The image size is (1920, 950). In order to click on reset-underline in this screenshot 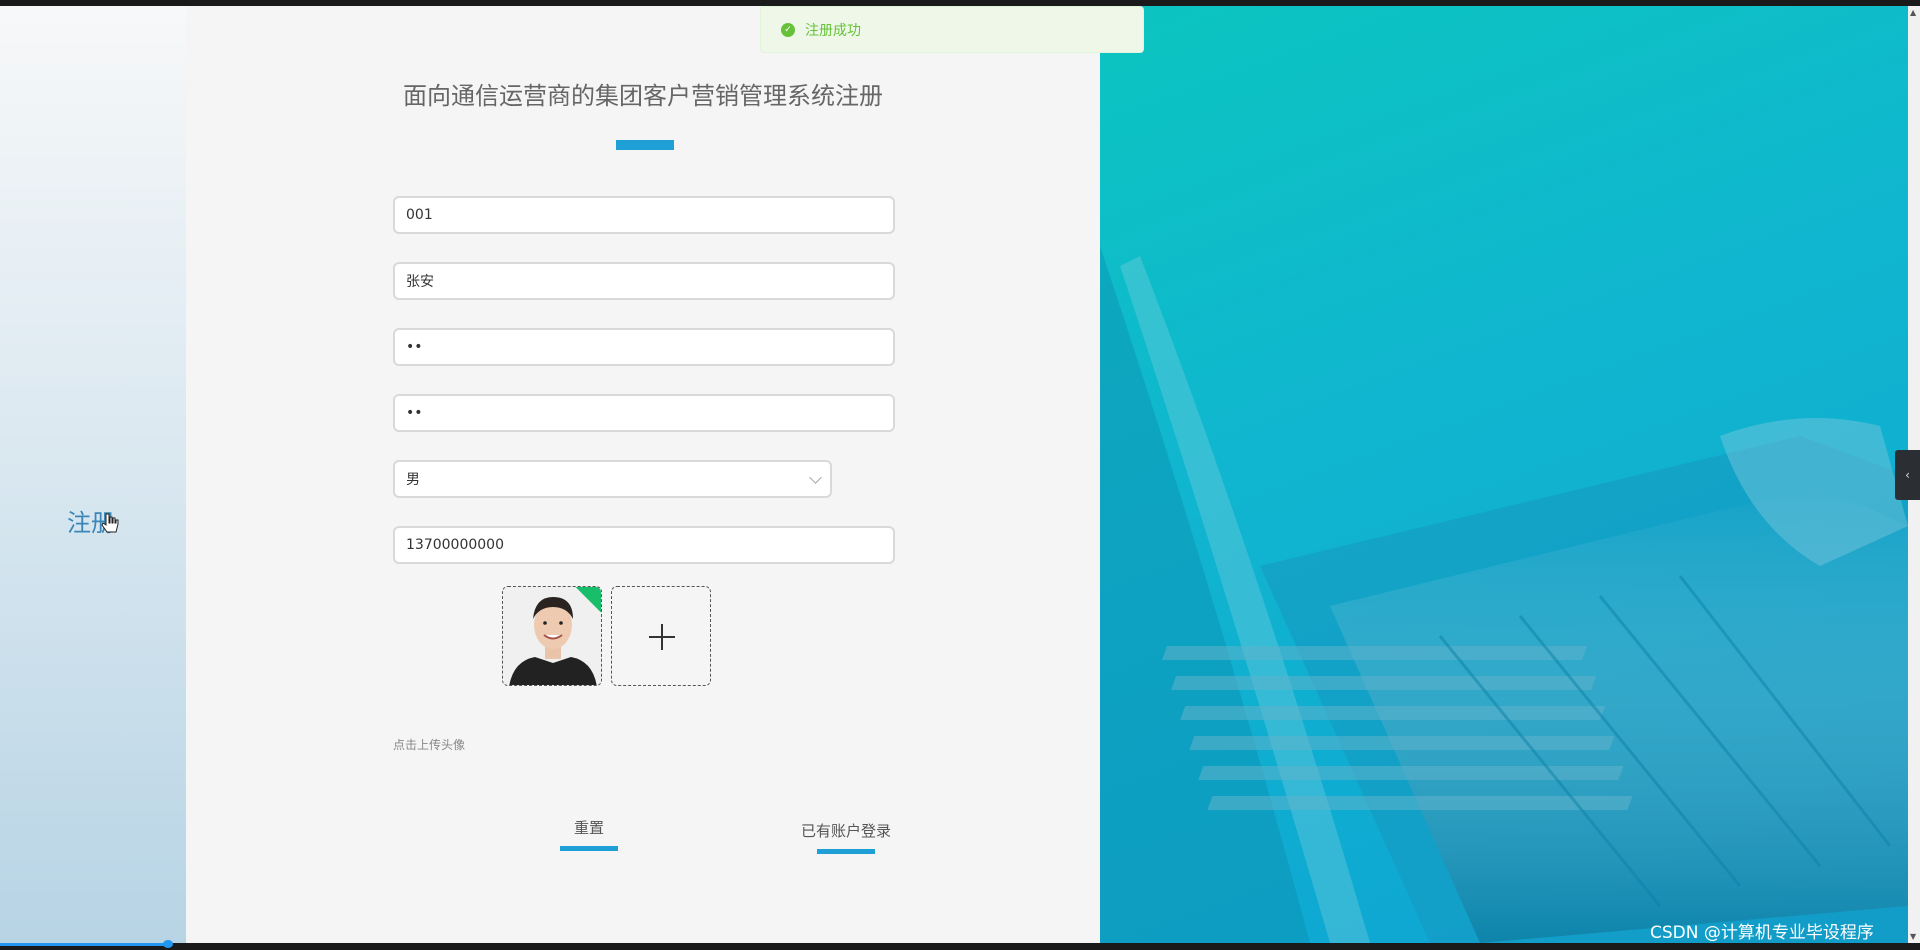, I will do `click(589, 848)`.